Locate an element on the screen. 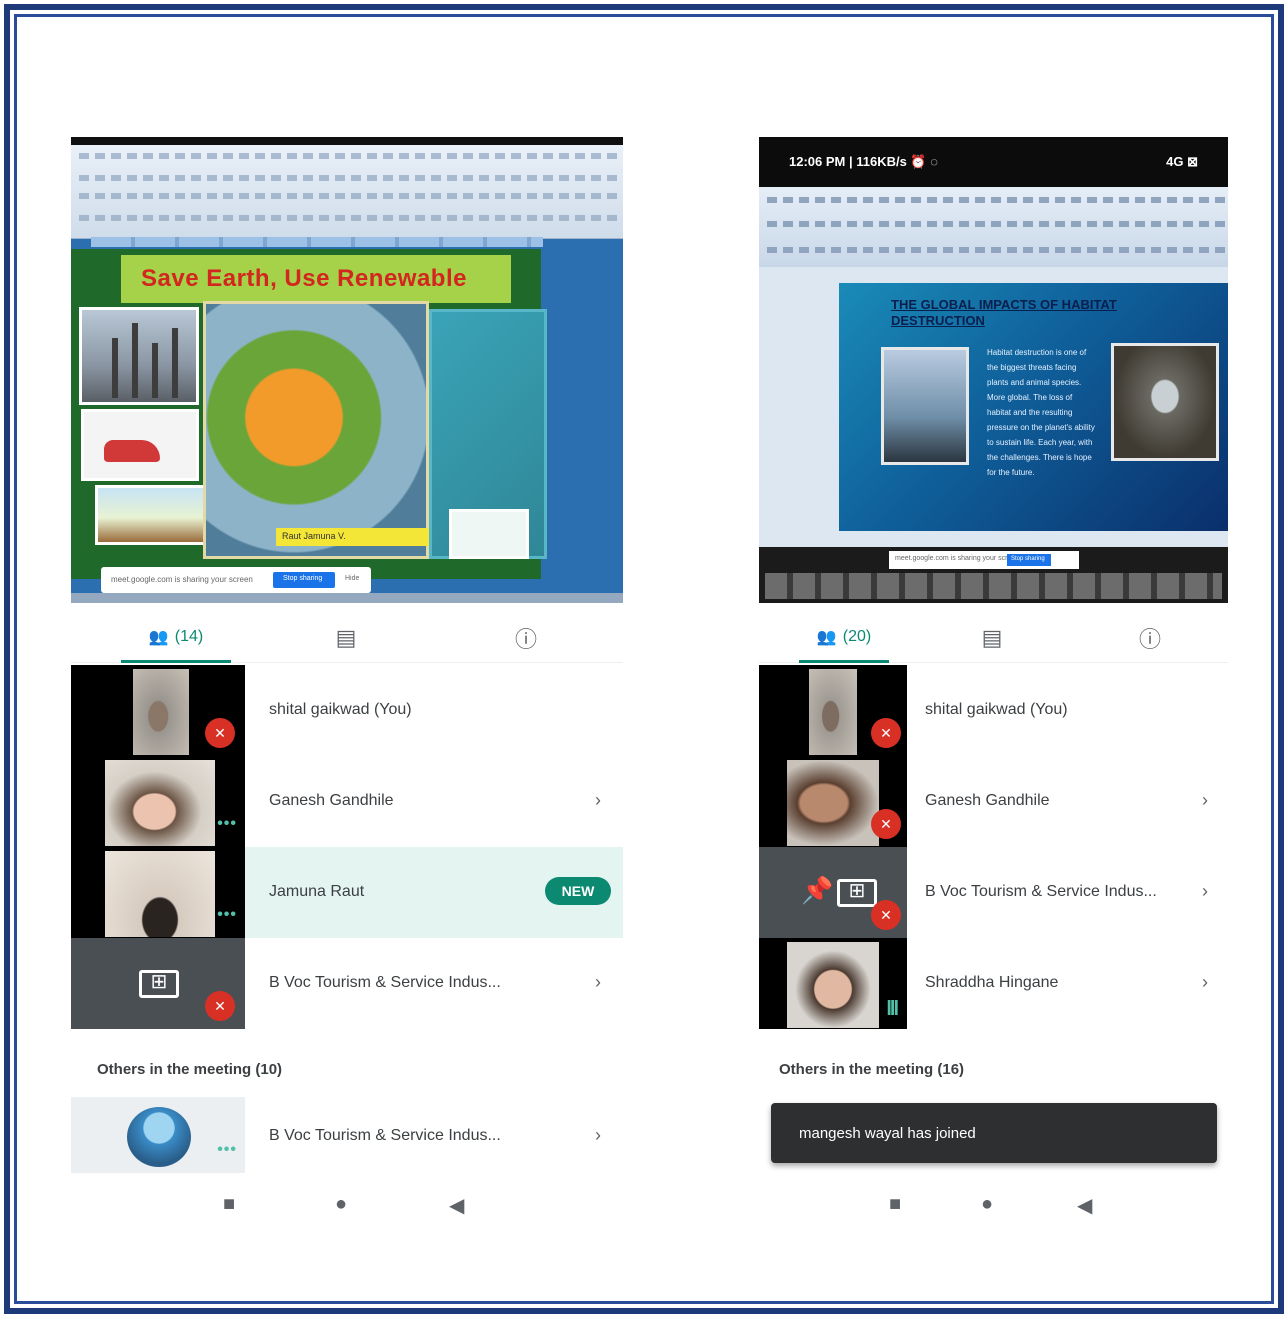  new-badge: NEW is located at coordinates (578, 891).